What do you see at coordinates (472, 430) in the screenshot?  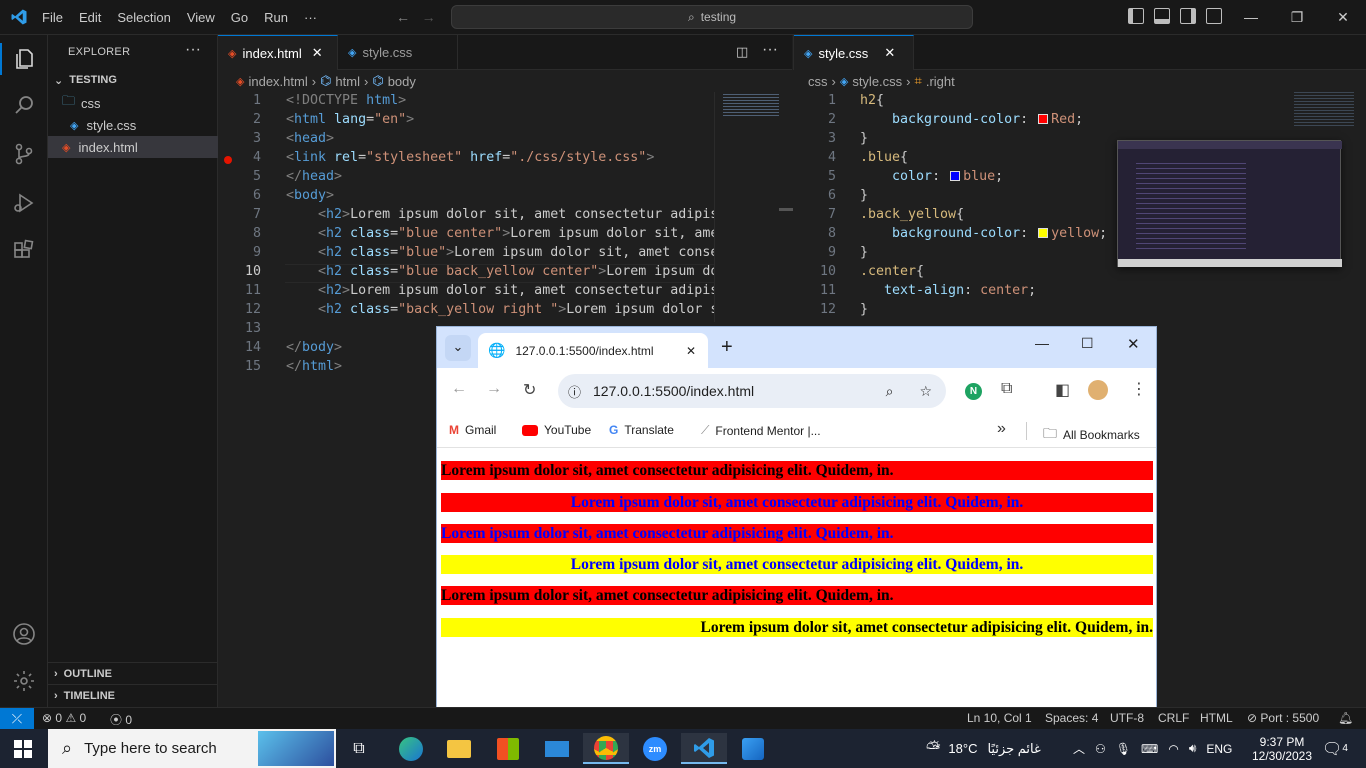 I see `bookmark-gmail: M Gmail` at bounding box center [472, 430].